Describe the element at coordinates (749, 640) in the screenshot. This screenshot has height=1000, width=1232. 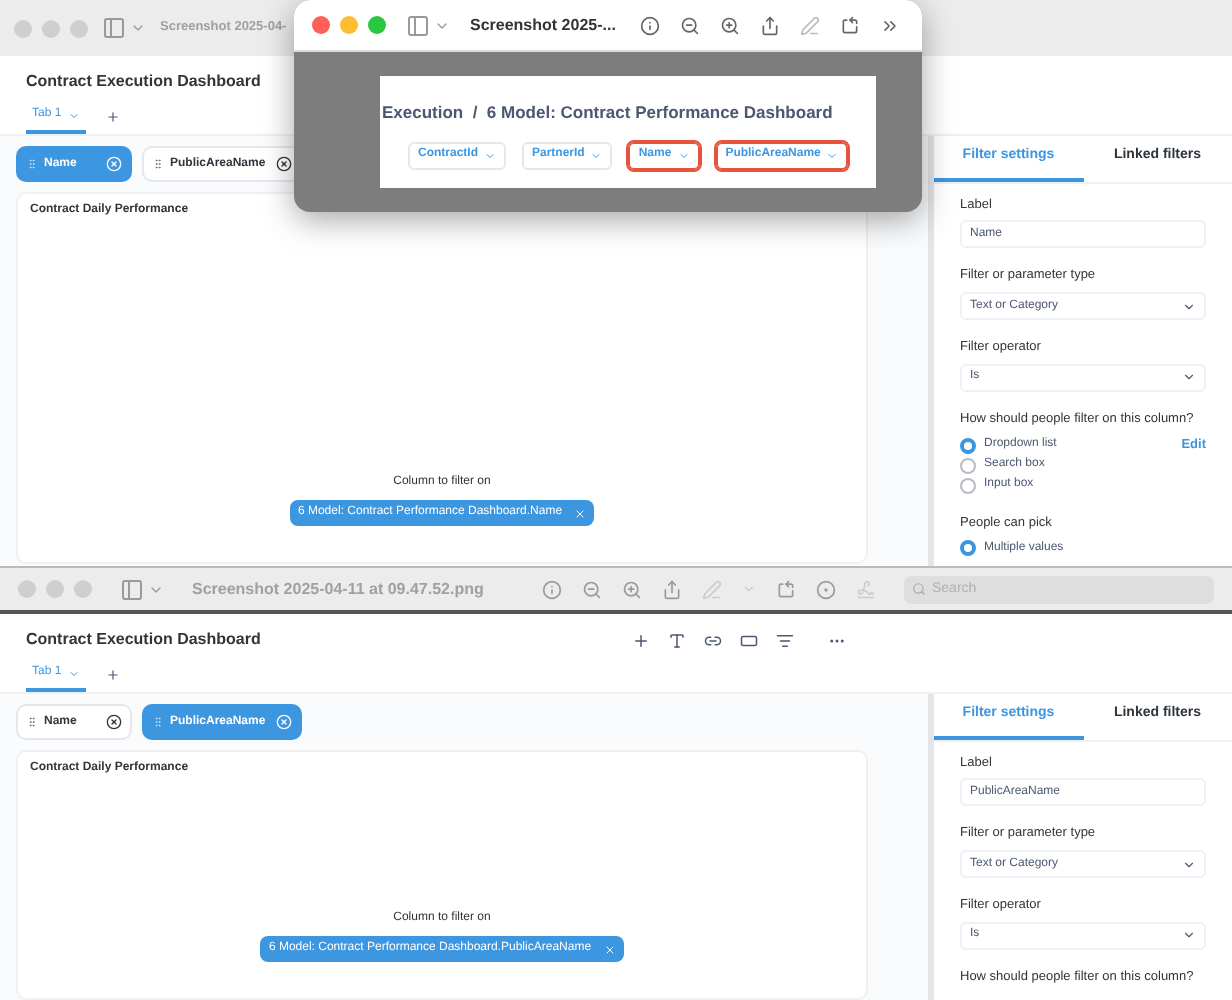
I see `card-icon` at that location.